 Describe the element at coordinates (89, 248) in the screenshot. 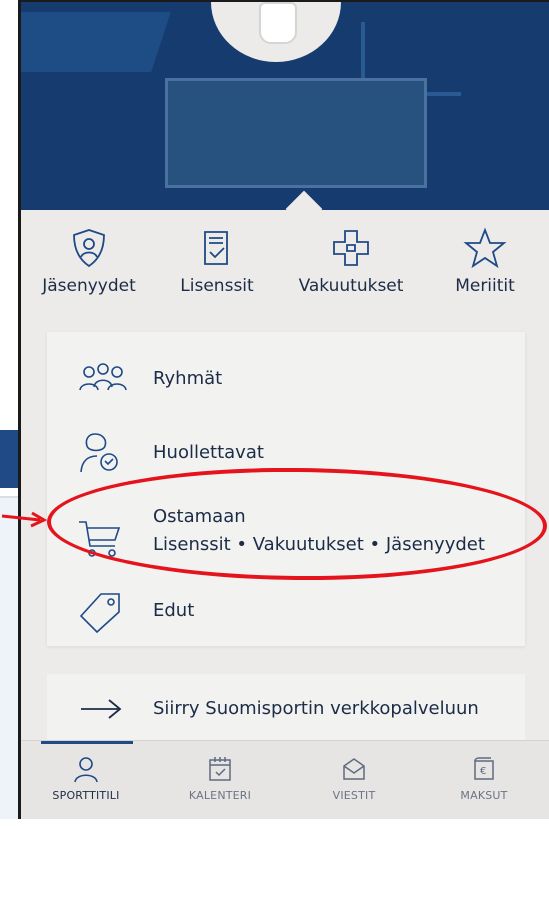

I see `shield-person-icon` at that location.